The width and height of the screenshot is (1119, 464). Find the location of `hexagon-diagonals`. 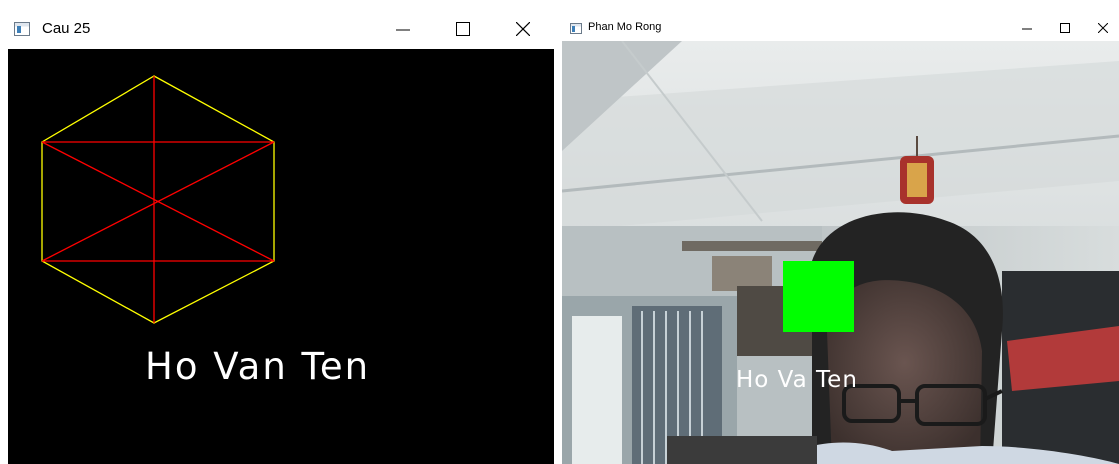

hexagon-diagonals is located at coordinates (158, 199).